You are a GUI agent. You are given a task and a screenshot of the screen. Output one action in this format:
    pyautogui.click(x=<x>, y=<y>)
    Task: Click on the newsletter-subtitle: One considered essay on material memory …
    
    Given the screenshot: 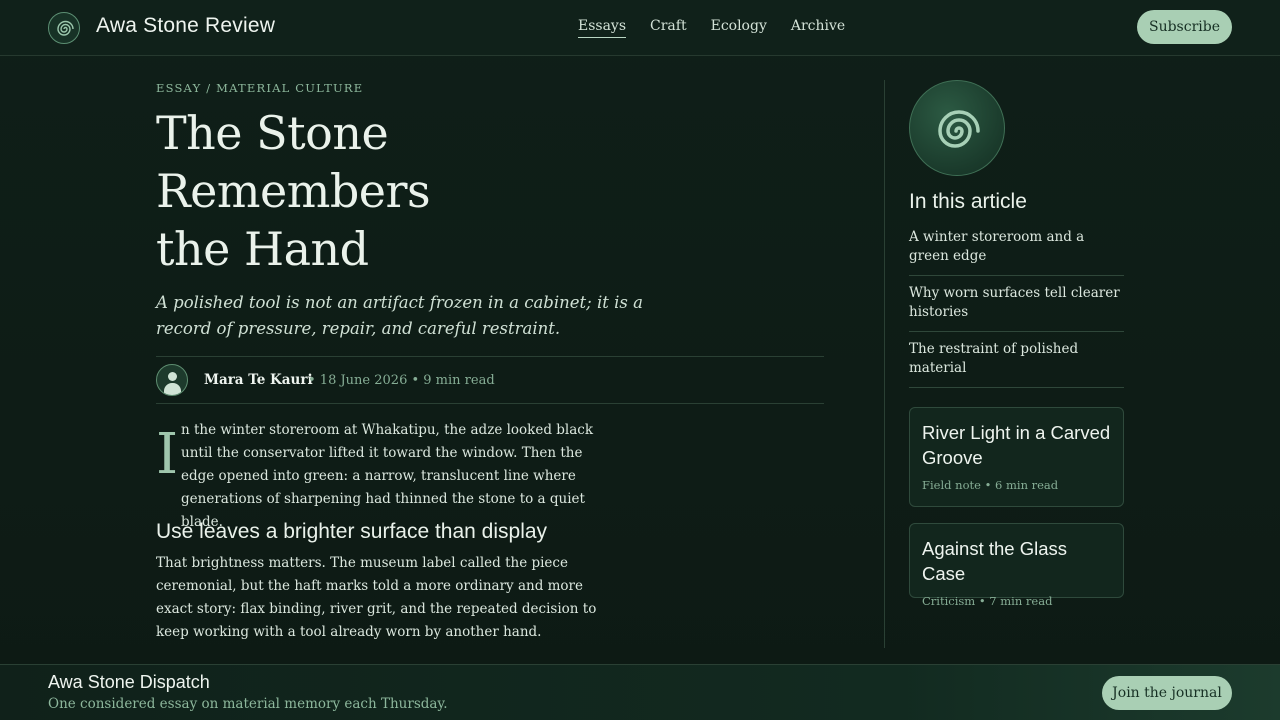 What is the action you would take?
    pyautogui.click(x=248, y=704)
    